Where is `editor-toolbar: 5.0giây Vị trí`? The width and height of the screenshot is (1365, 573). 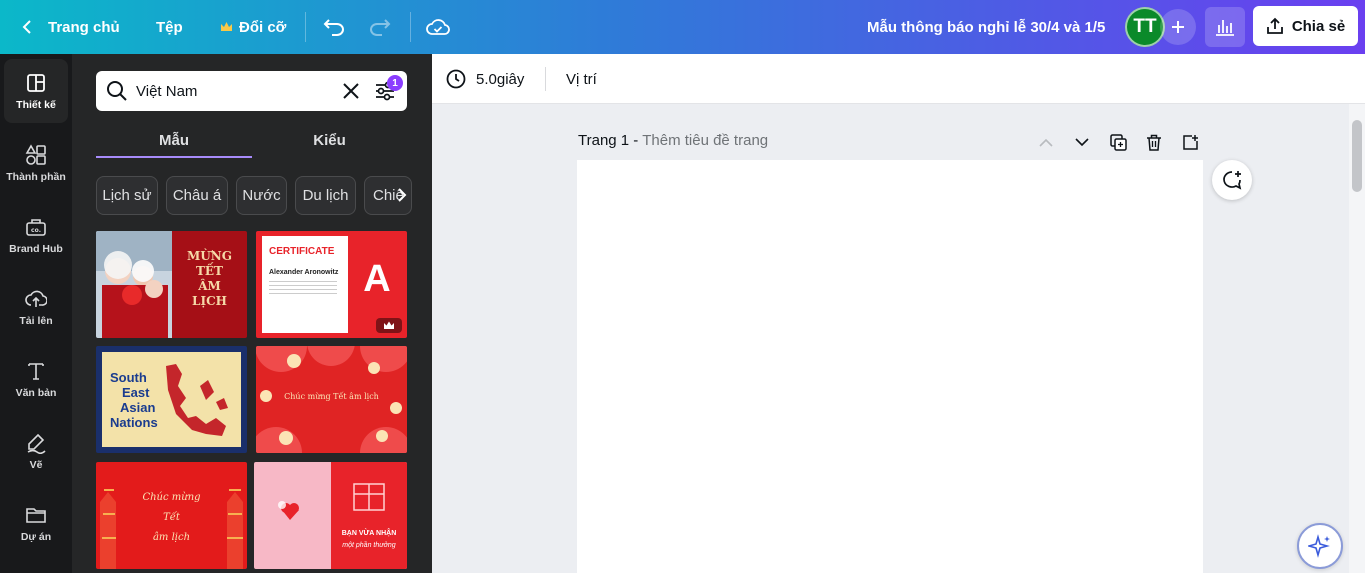 editor-toolbar: 5.0giây Vị trí is located at coordinates (898, 79).